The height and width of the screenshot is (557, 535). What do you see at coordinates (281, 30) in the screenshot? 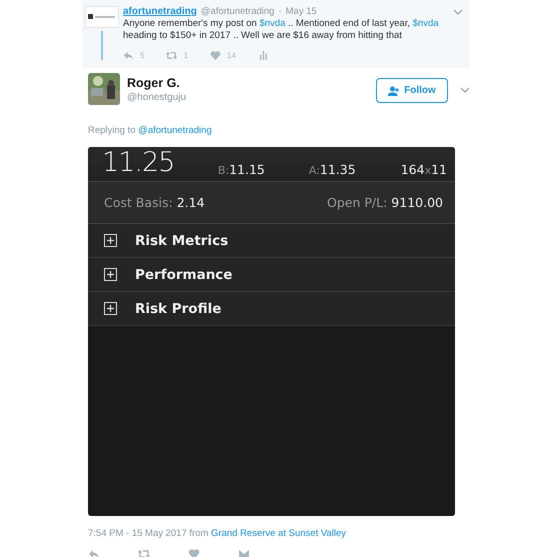
I see `tweet-text: Anyone remember's my post on $nvda .. Mentioned end of last year, $nvda heading to $150+ in 2017 .. Well we are $16 away from hitting that` at bounding box center [281, 30].